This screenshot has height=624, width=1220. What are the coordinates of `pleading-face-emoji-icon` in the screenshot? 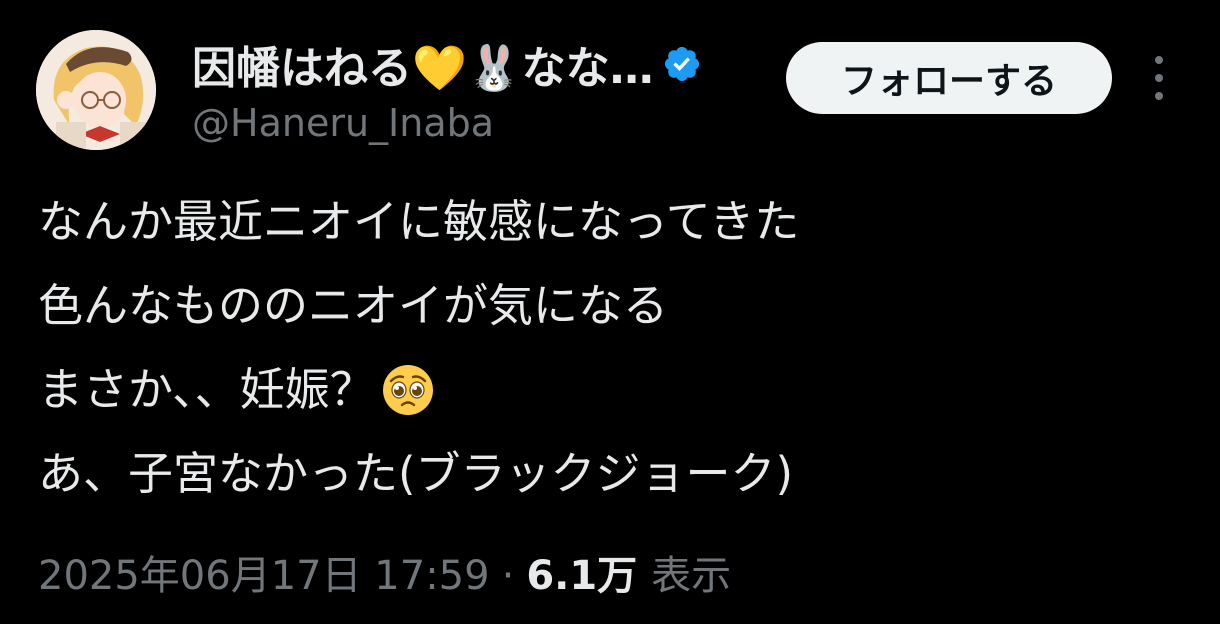 It's located at (407, 390).